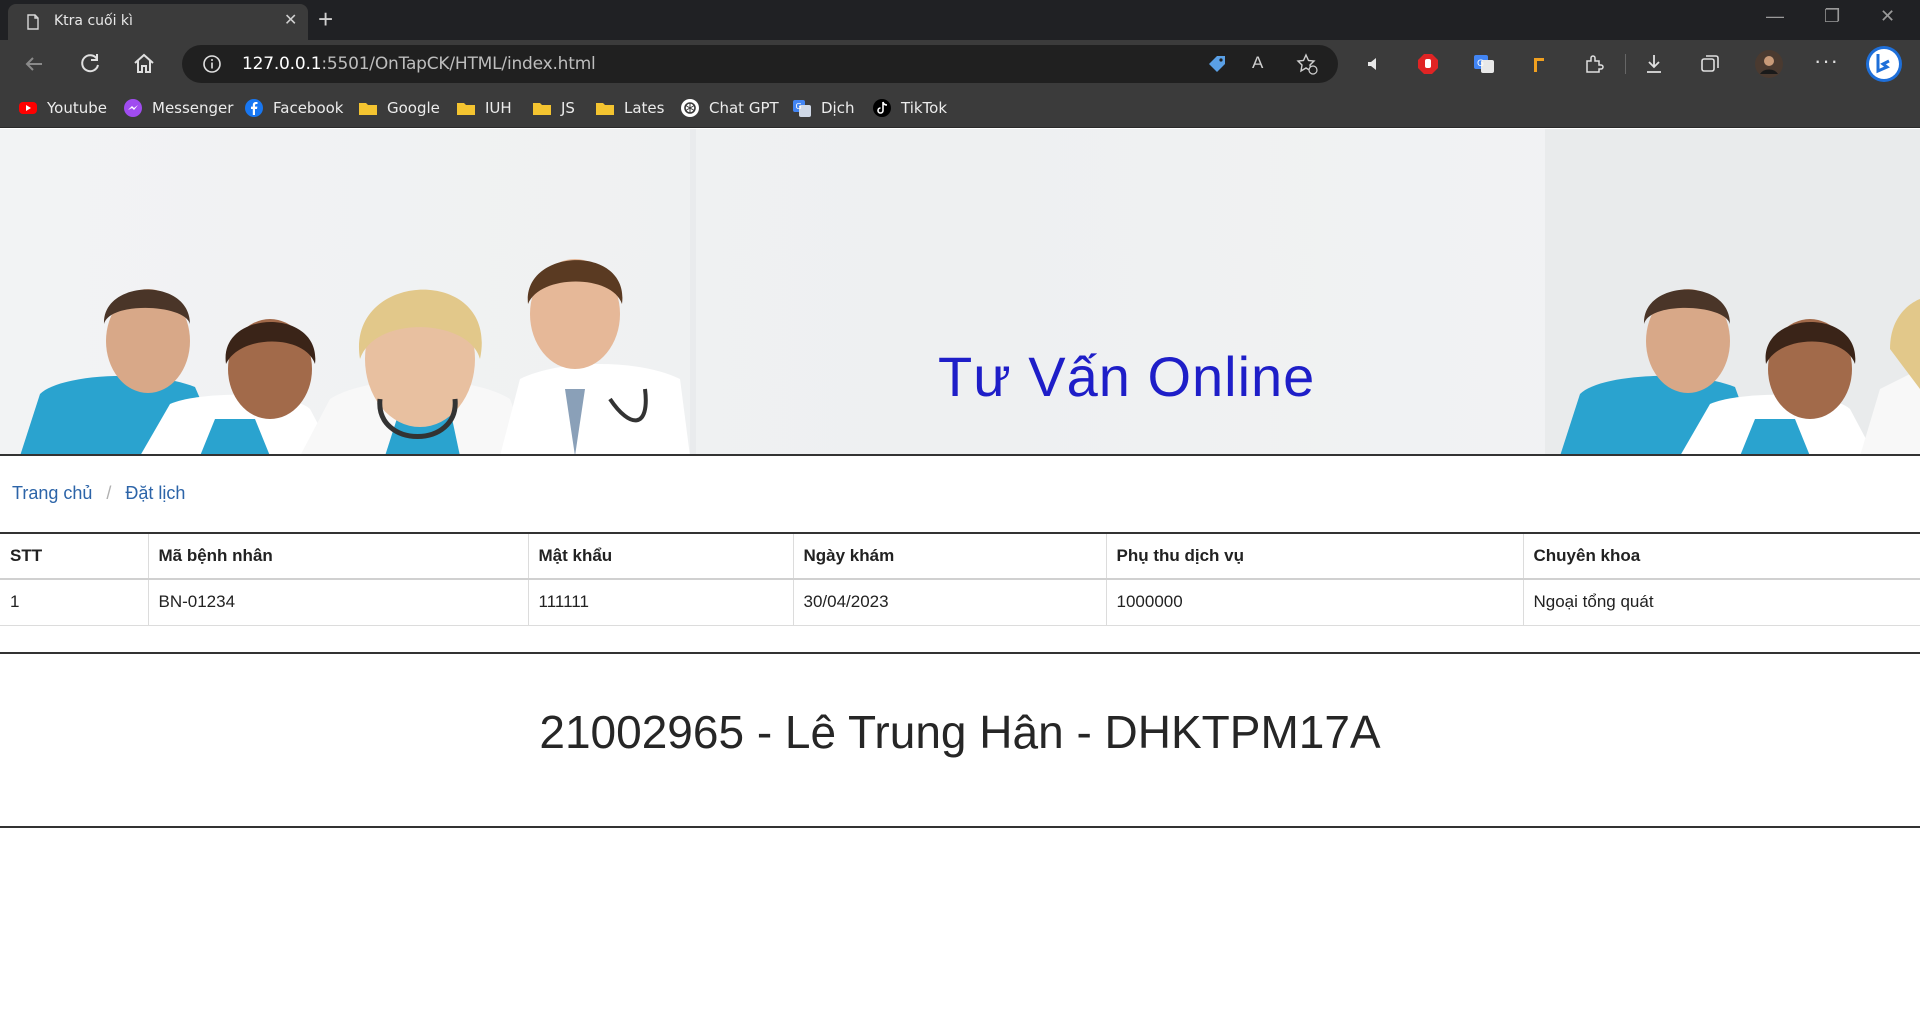  What do you see at coordinates (660, 602) in the screenshot?
I see `cell-password: 111111` at bounding box center [660, 602].